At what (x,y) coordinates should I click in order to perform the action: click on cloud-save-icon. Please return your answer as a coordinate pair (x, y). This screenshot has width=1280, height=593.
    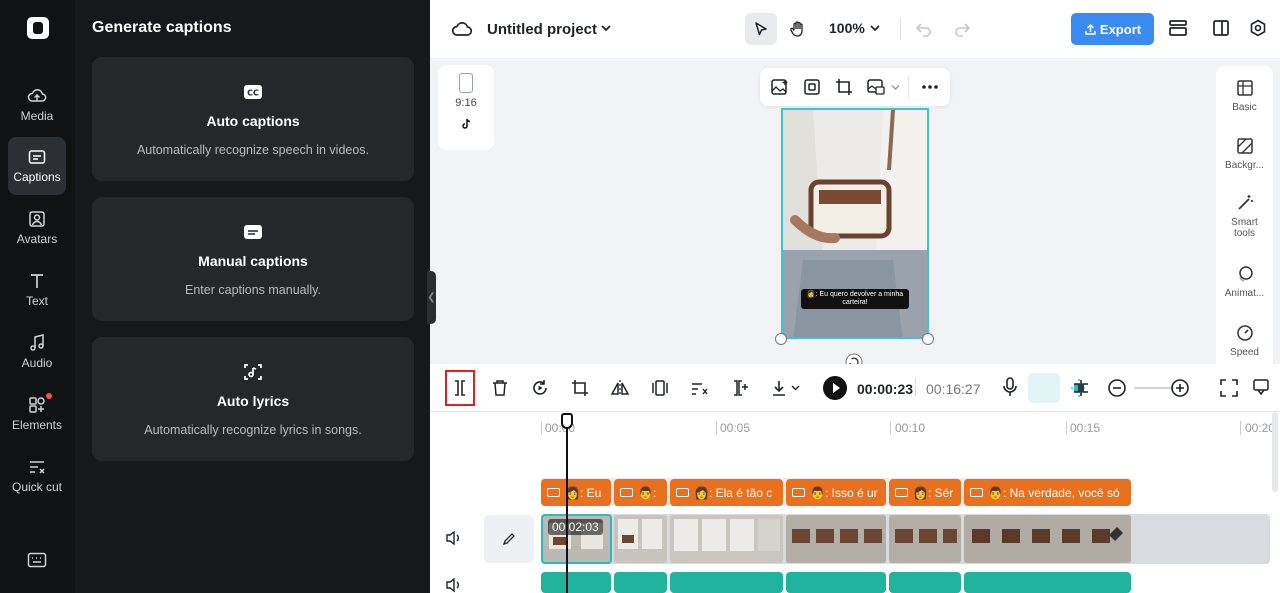
    Looking at the image, I should click on (462, 29).